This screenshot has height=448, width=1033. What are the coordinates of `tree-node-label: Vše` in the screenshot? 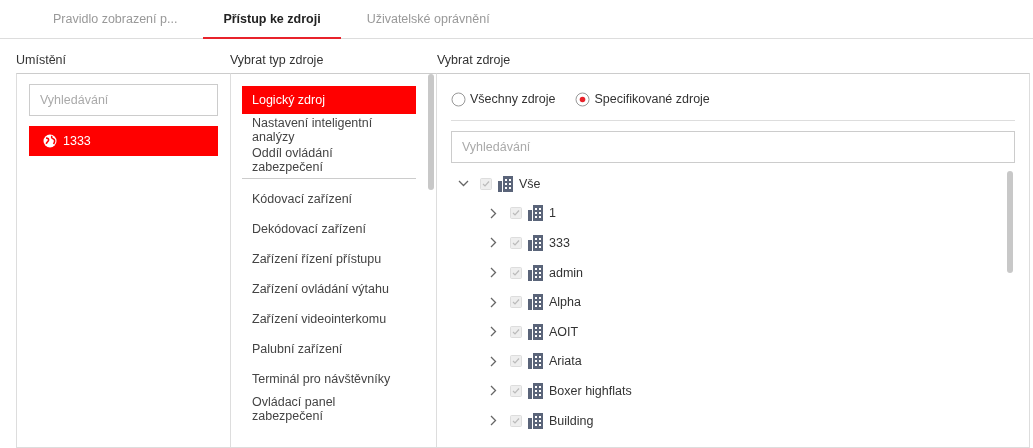 It's located at (530, 183).